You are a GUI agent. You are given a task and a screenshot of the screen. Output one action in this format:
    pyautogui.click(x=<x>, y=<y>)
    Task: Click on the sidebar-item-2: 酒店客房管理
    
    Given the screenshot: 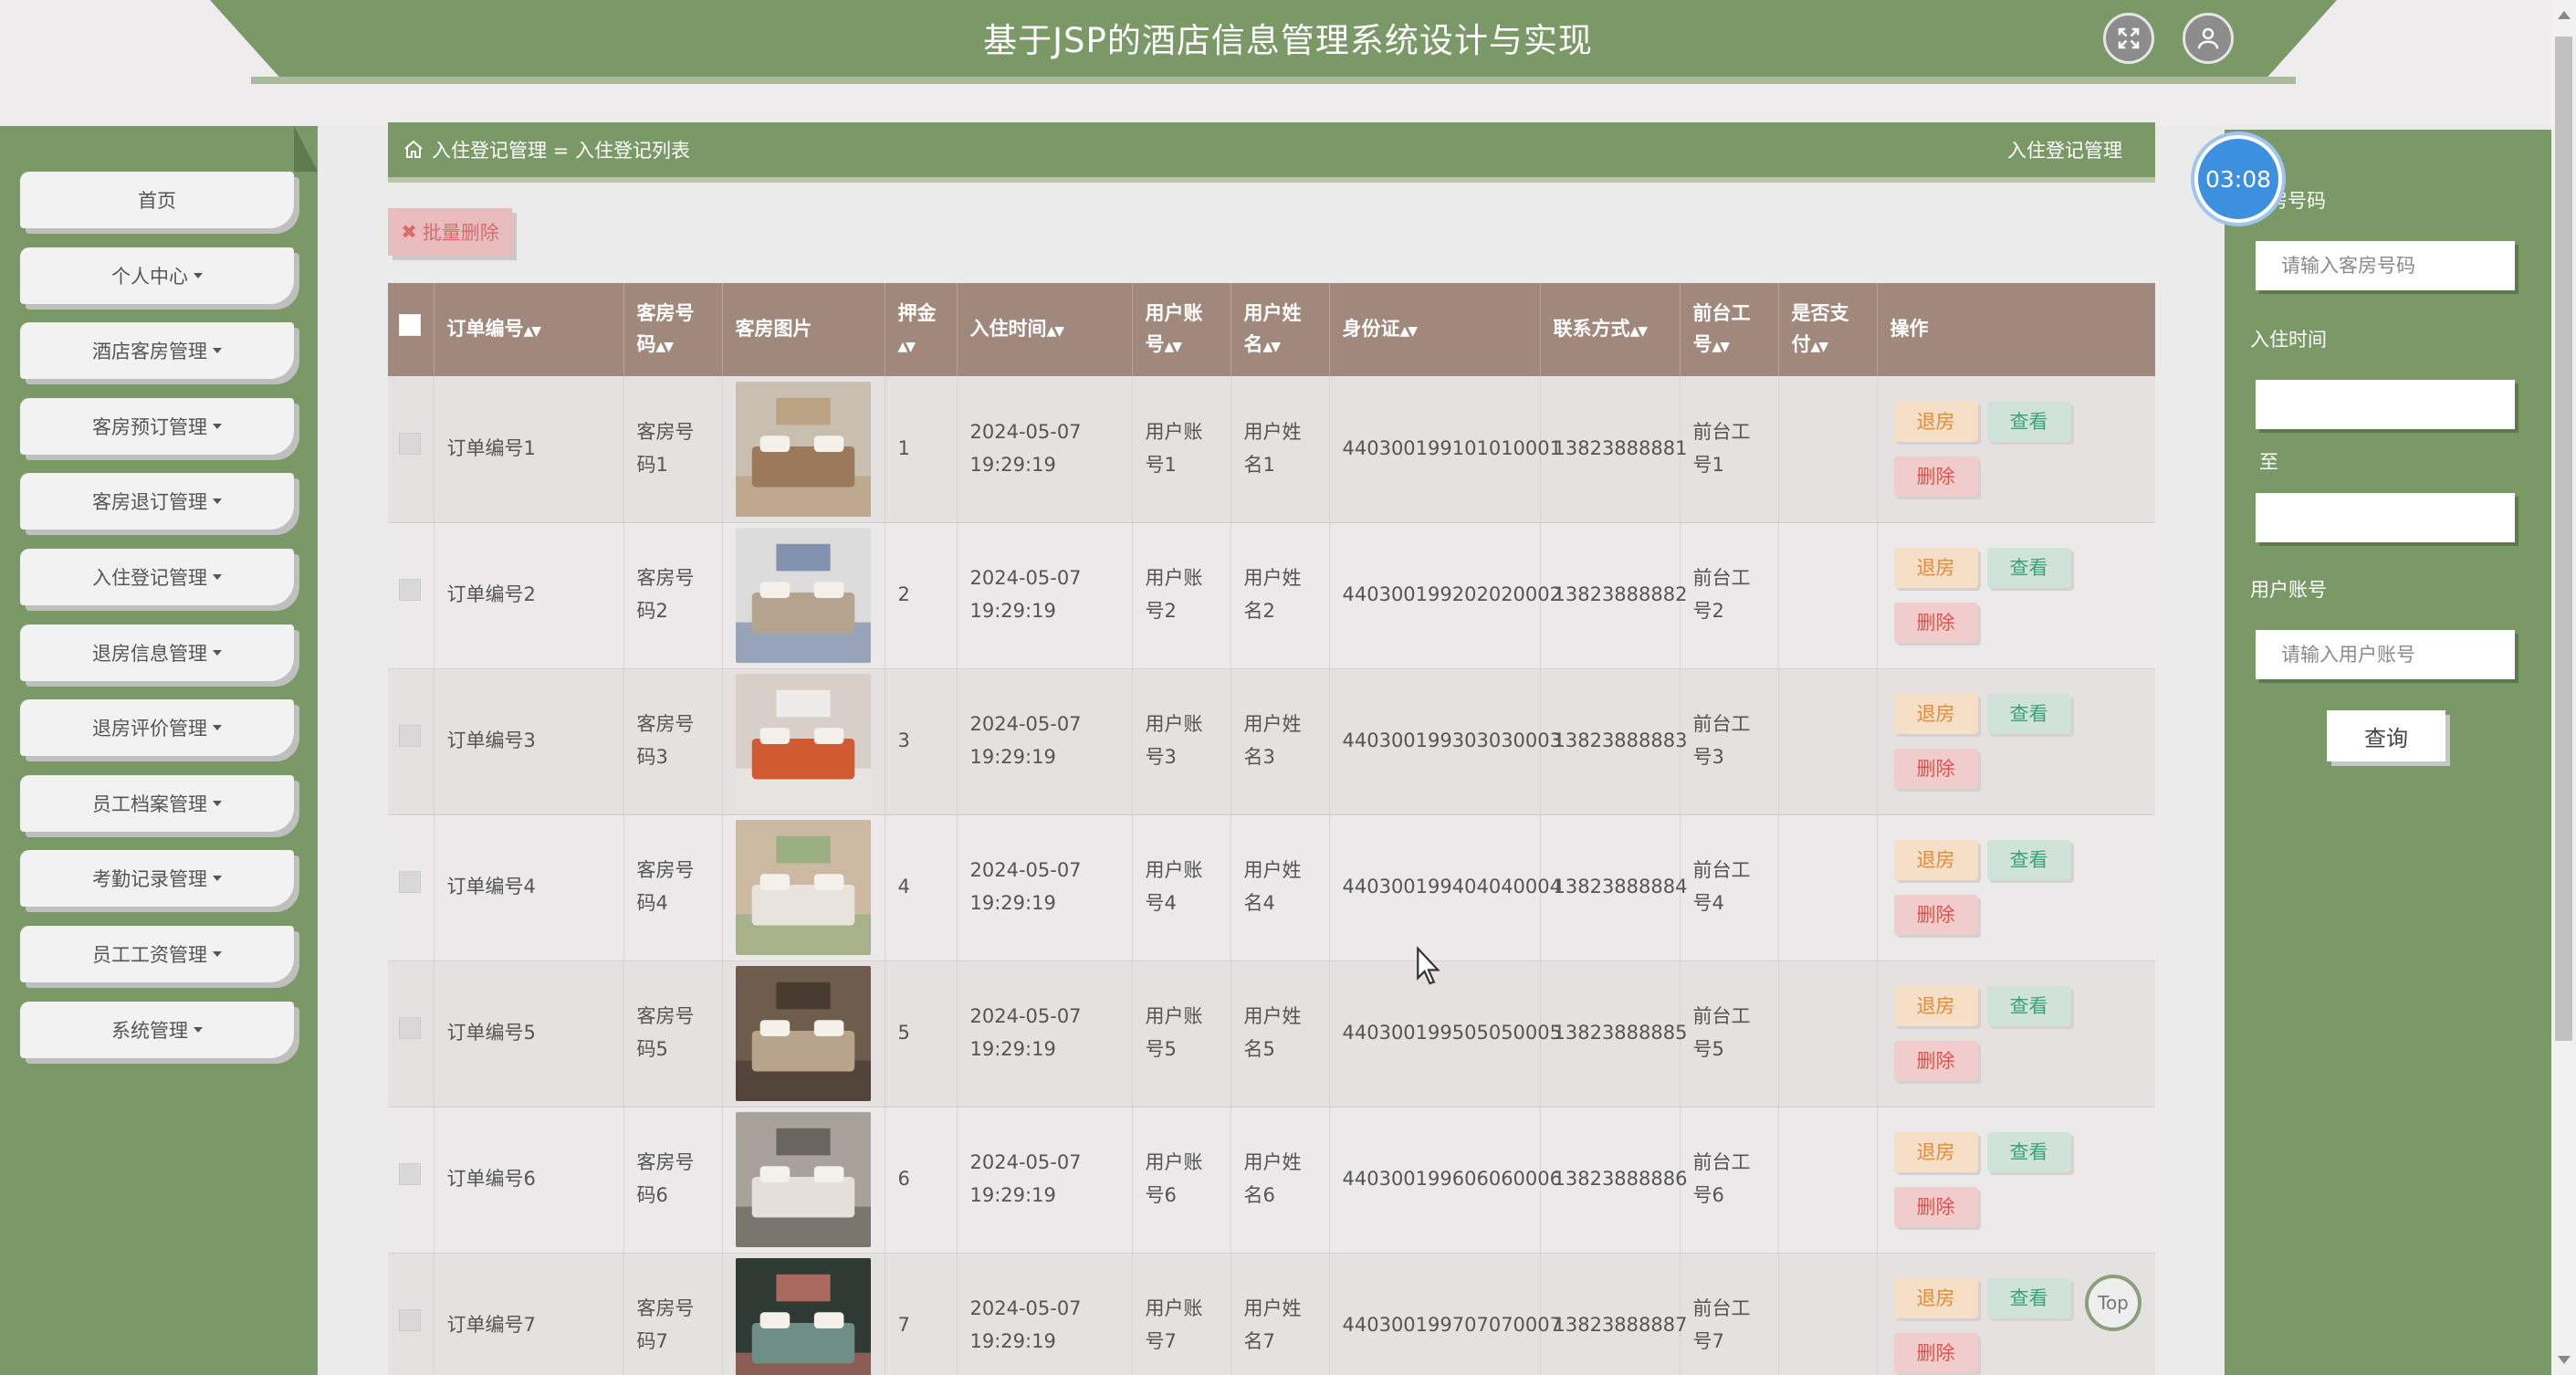 What is the action you would take?
    pyautogui.click(x=157, y=351)
    